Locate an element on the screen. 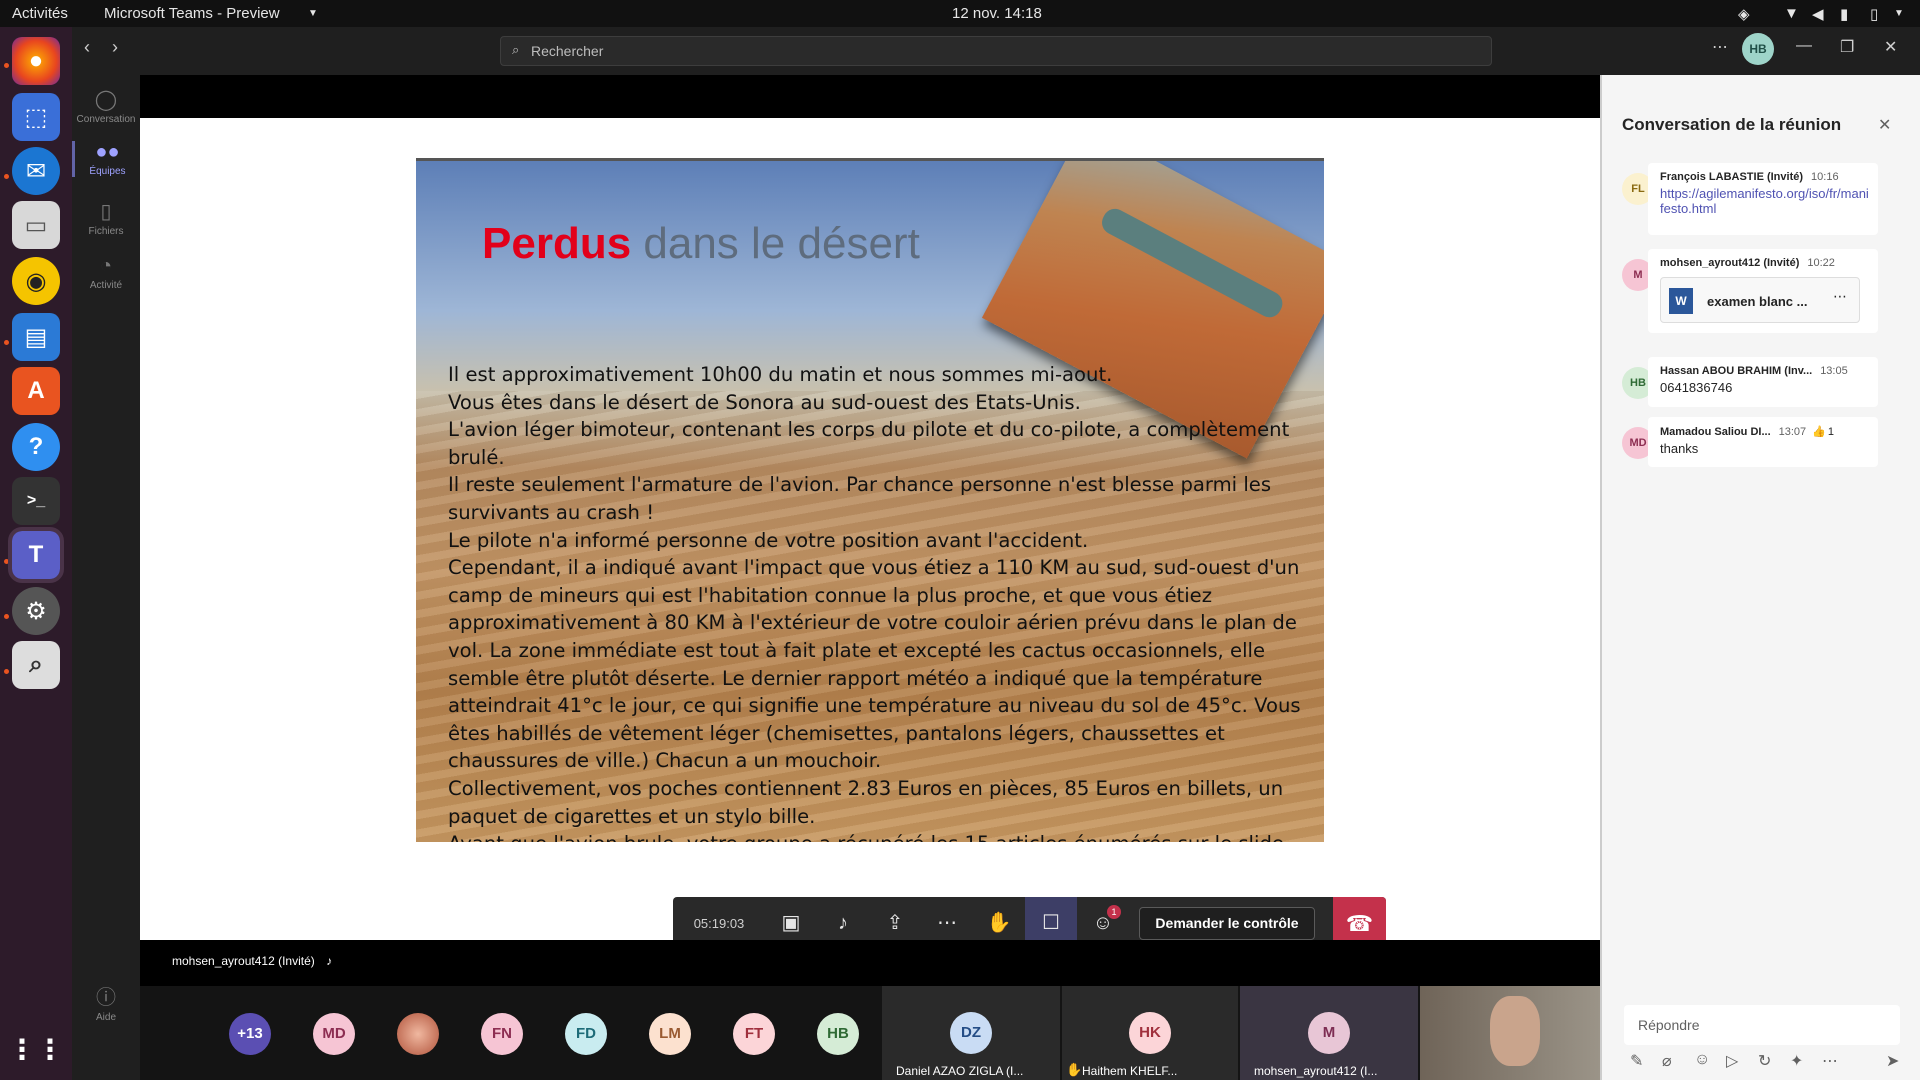 Image resolution: width=1920 pixels, height=1080 pixels. message-text: thanks is located at coordinates (1679, 448).